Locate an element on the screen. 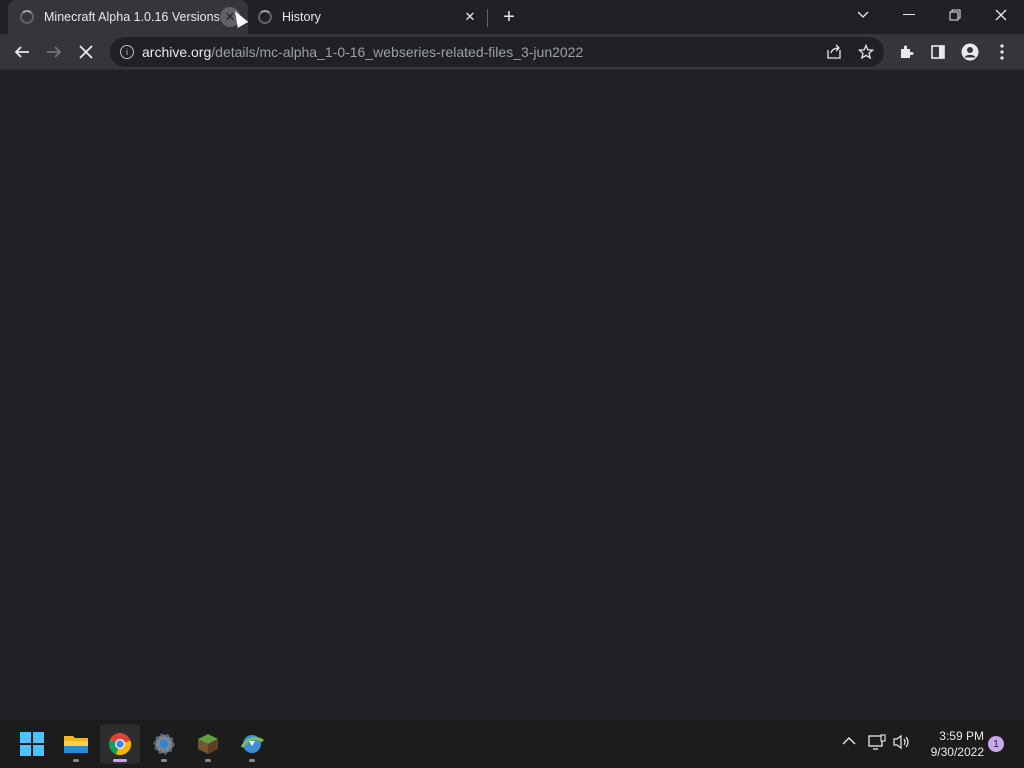 Image resolution: width=1024 pixels, height=768 pixels. minimize-icon is located at coordinates (909, 14).